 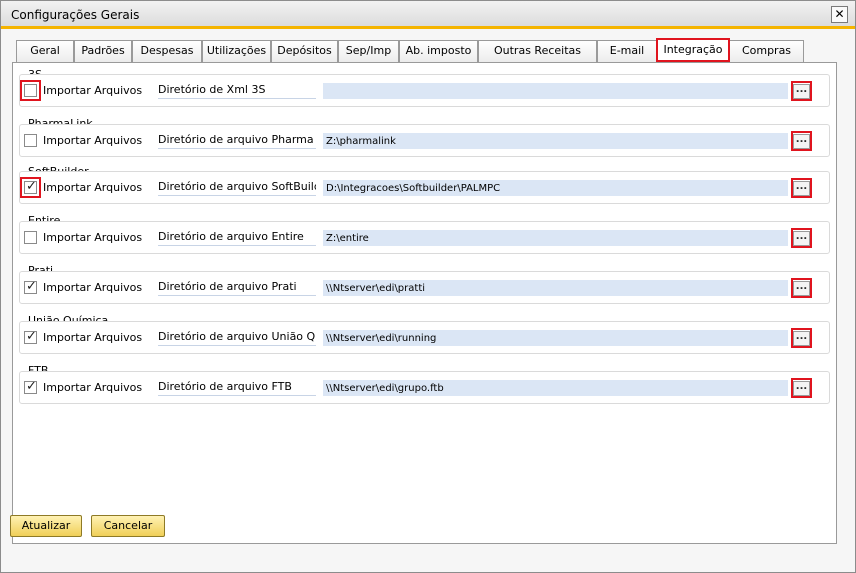 I want to click on tab-outras-receitas: Outras Receitas, so click(x=537, y=51).